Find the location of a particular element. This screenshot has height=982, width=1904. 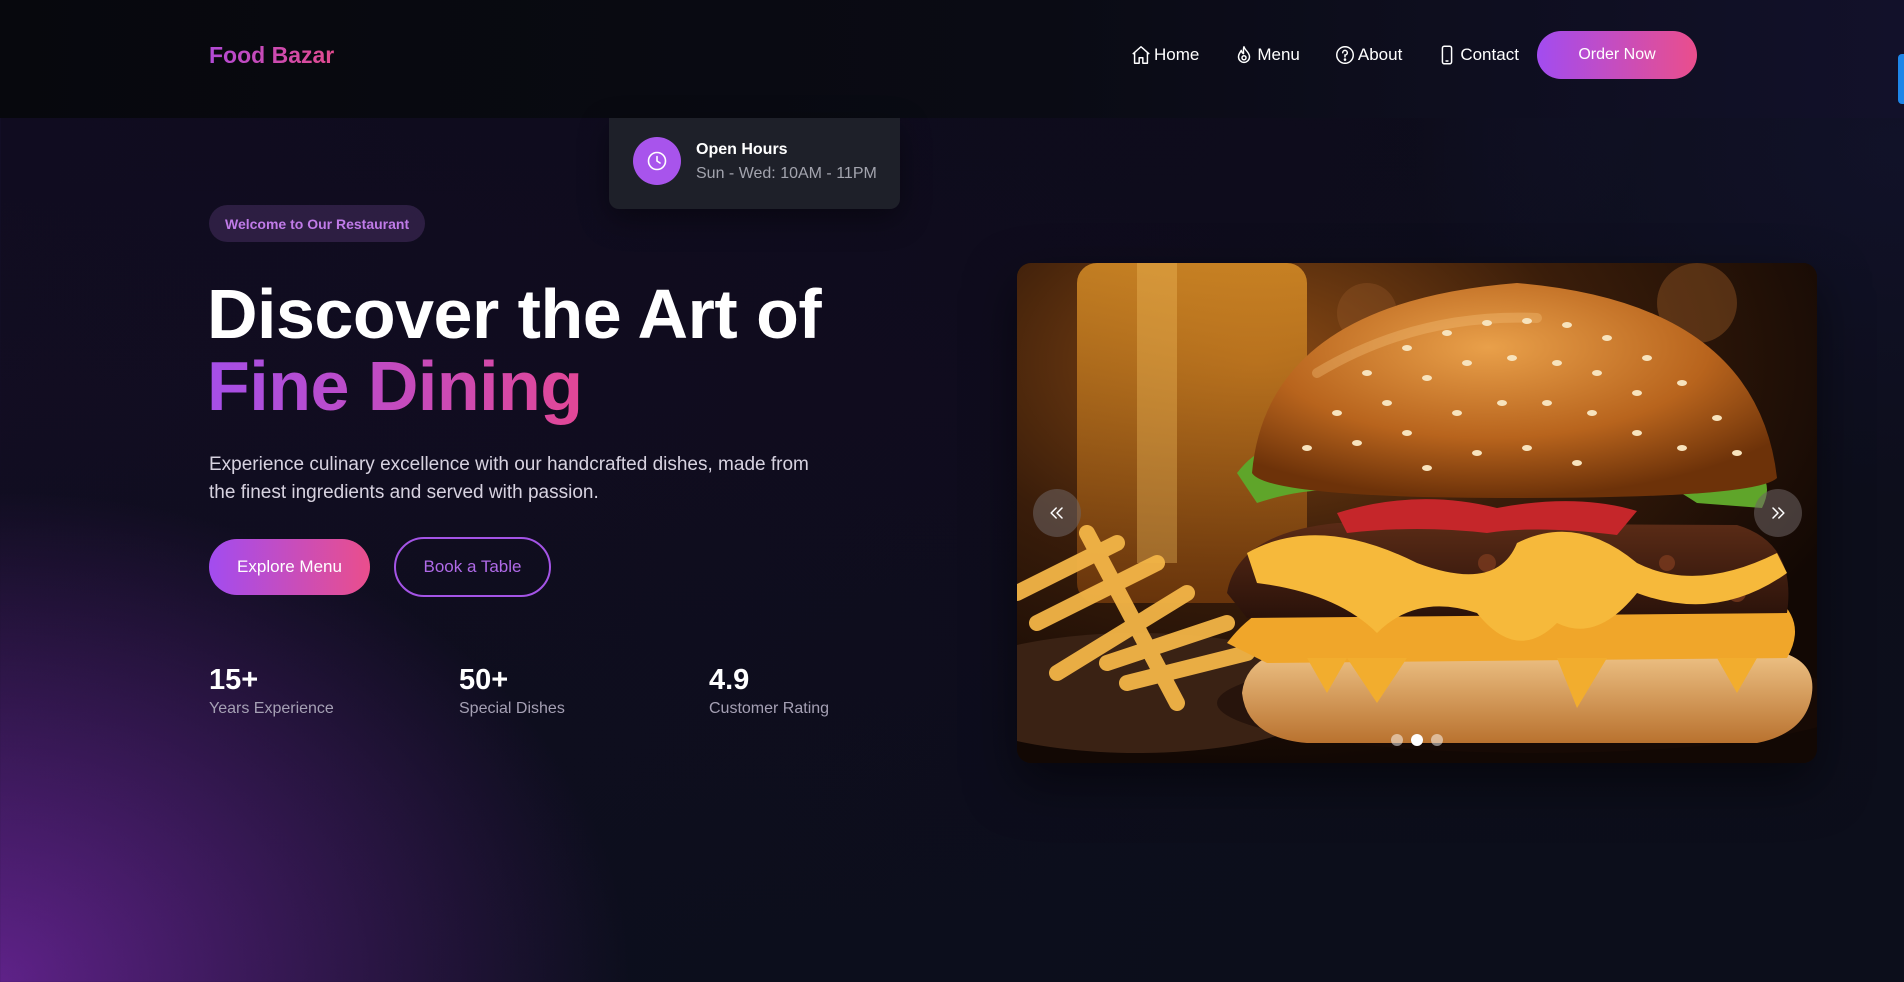

nav-item-home: Home is located at coordinates (1164, 55).